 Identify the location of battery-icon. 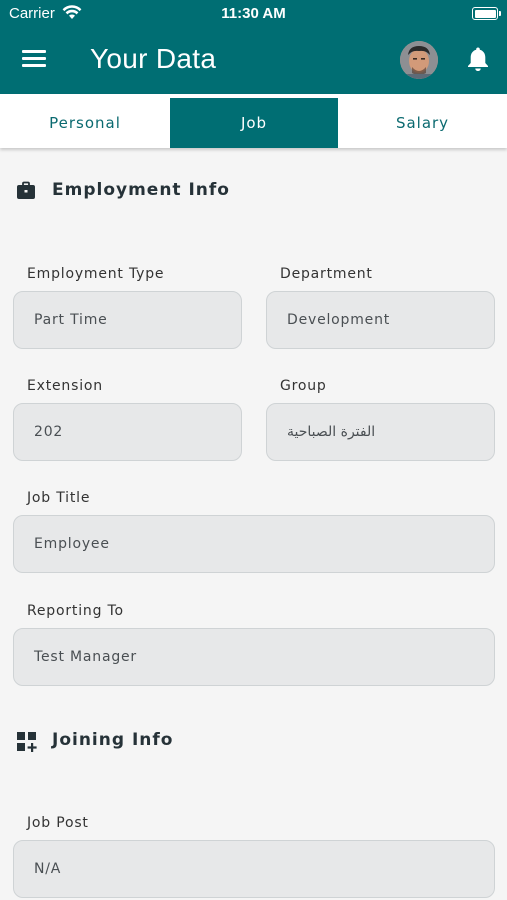
(486, 13).